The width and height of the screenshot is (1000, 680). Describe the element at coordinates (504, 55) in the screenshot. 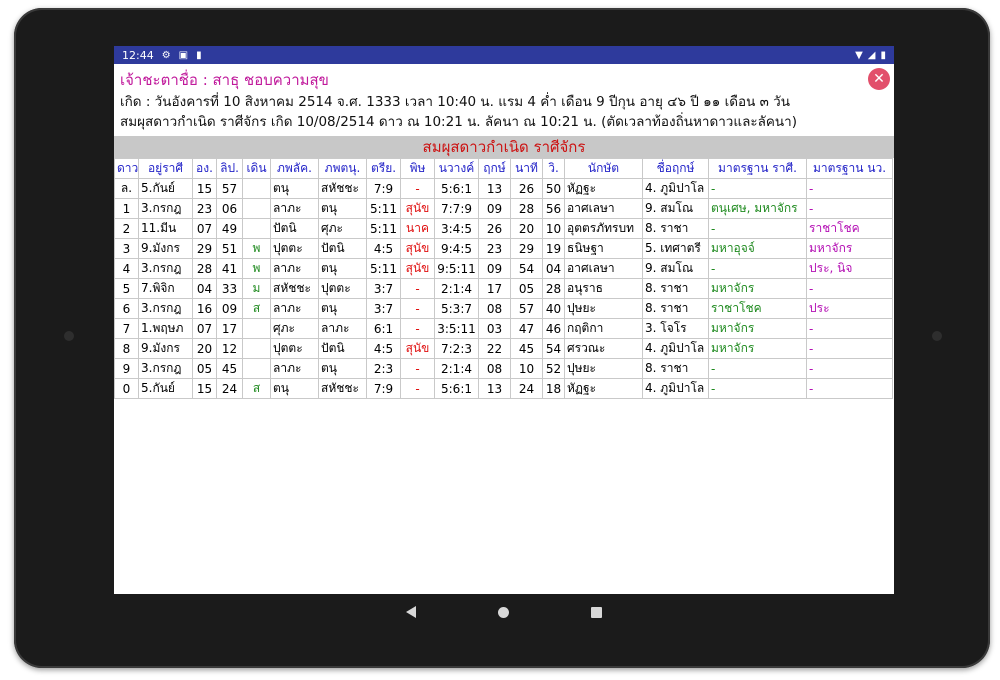

I see `status-bar: 12:44 ⚙ ▣ ▮ ▼ ◢ ▮` at that location.